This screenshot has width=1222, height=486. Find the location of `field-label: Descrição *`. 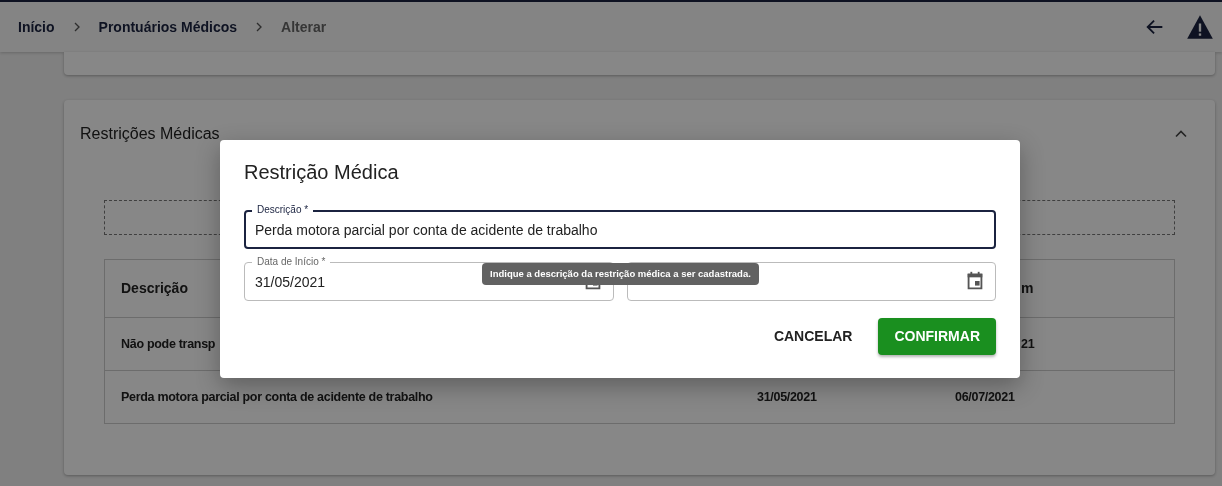

field-label: Descrição * is located at coordinates (283, 210).